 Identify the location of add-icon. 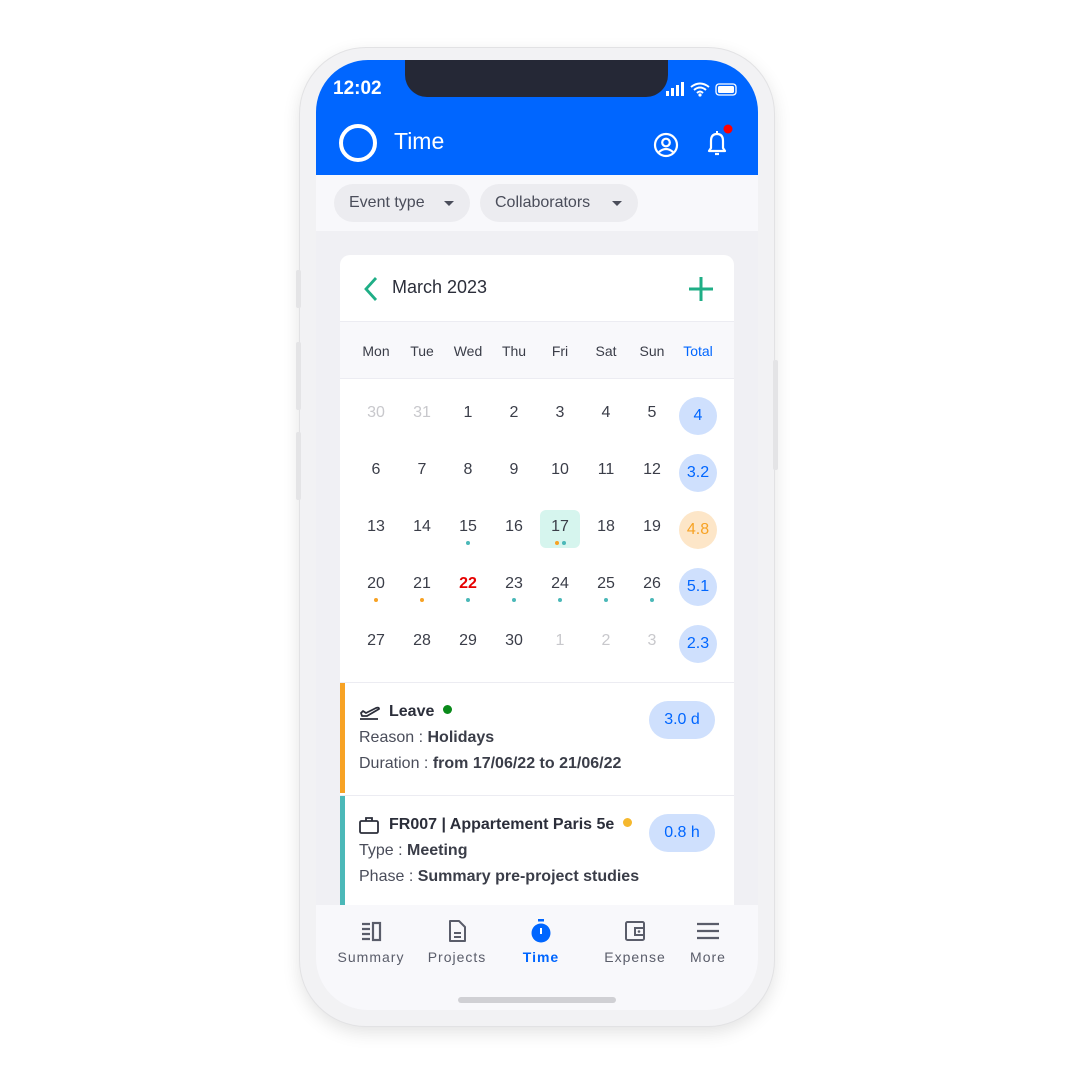
(701, 289).